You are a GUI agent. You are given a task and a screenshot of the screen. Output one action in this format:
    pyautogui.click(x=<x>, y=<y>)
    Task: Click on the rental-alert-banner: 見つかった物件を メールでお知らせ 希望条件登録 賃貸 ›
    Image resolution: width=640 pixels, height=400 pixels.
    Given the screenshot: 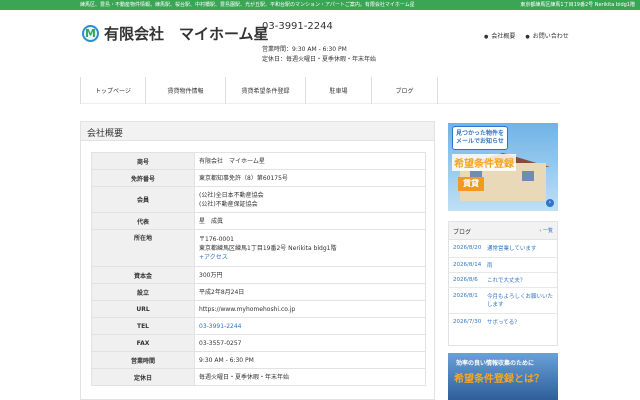 What is the action you would take?
    pyautogui.click(x=503, y=167)
    